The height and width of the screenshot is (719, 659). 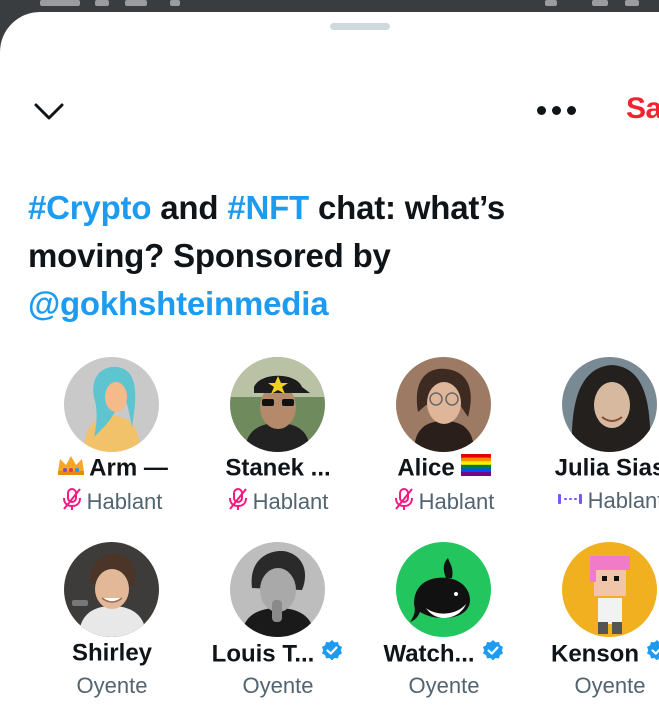 I want to click on sheet-drag-handle, so click(x=360, y=26).